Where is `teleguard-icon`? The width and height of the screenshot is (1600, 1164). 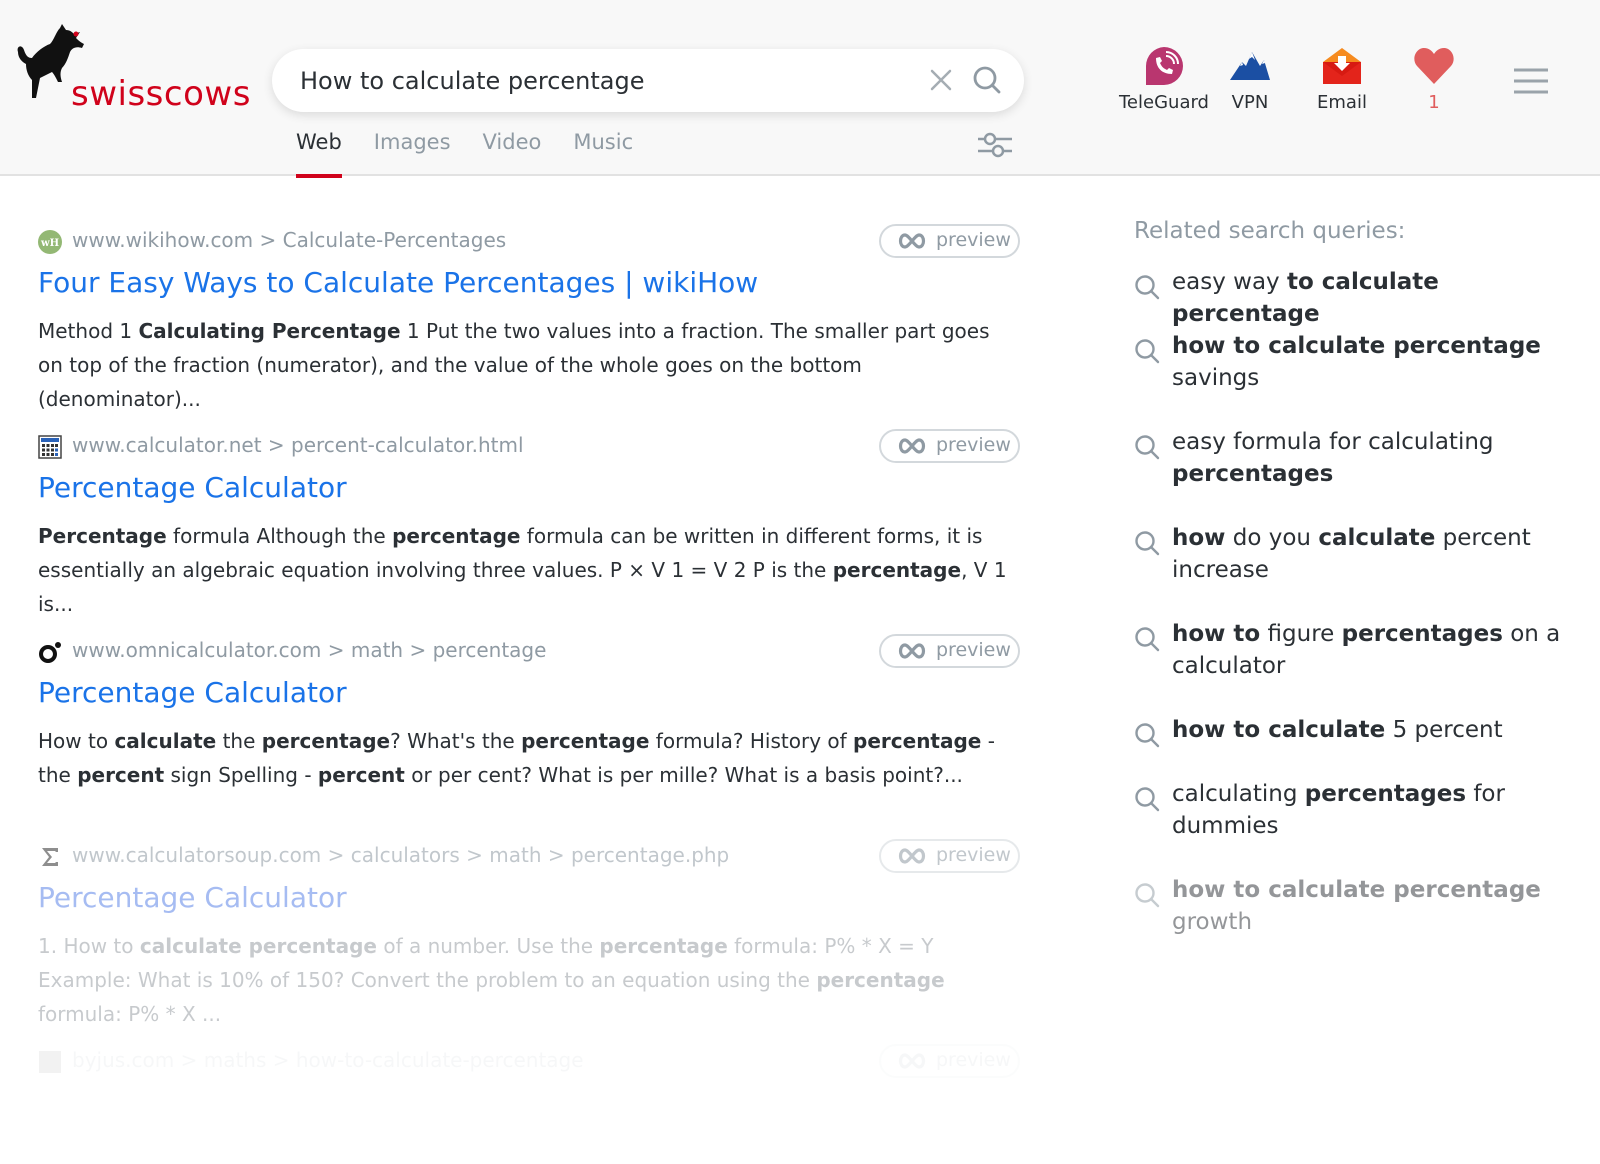
teleguard-icon is located at coordinates (1164, 66).